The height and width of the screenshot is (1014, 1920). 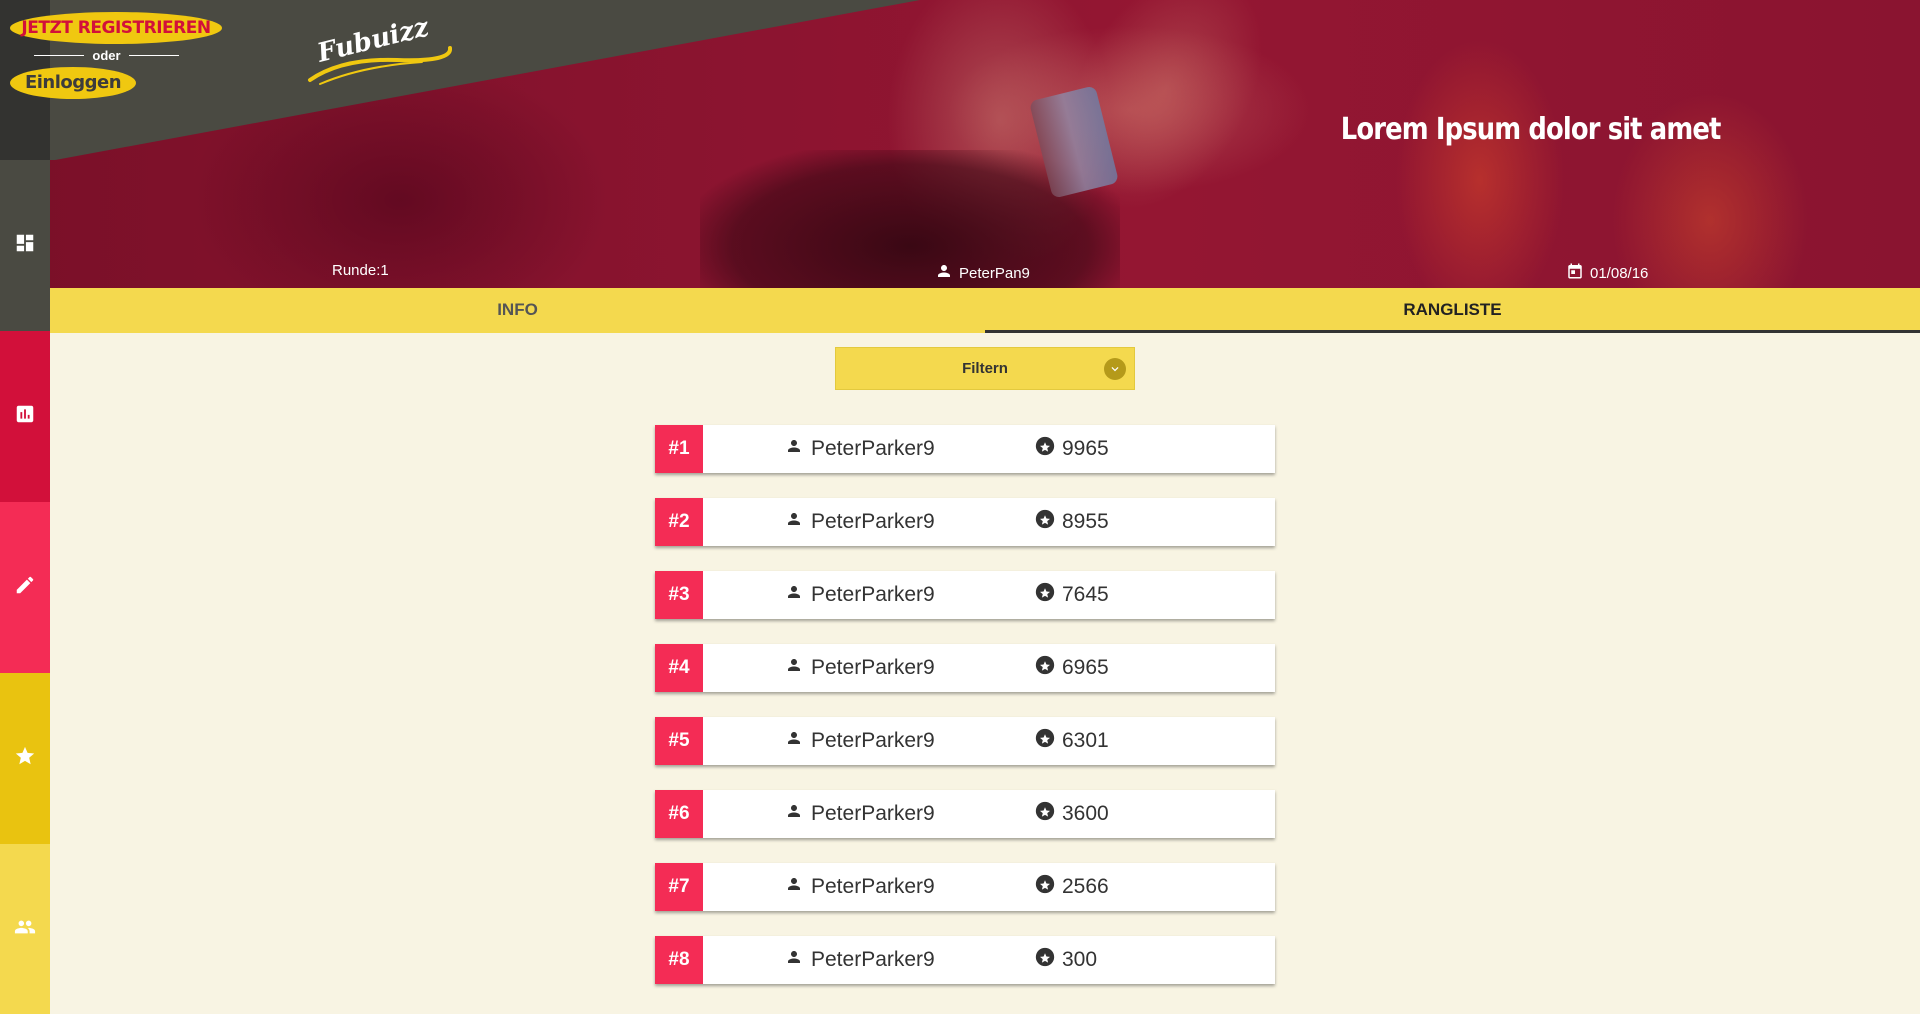 I want to click on pencil-icon, so click(x=25, y=587).